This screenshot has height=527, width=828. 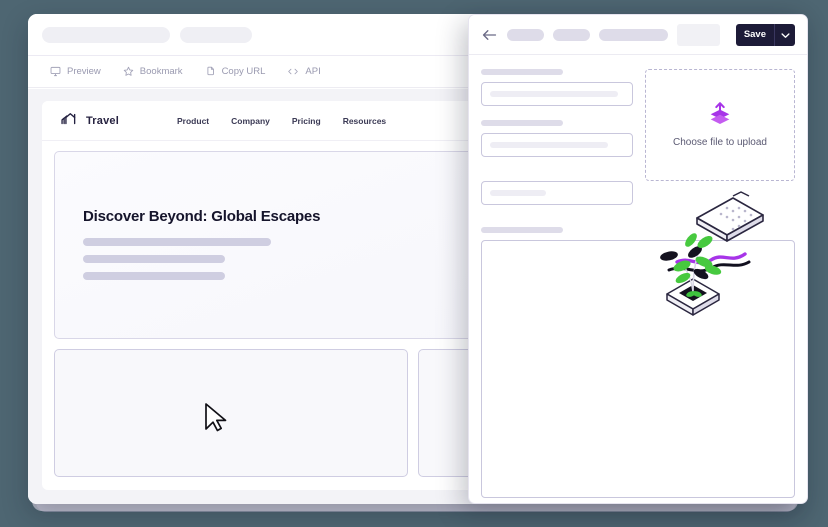 I want to click on preview-button: Preview, so click(x=75, y=71).